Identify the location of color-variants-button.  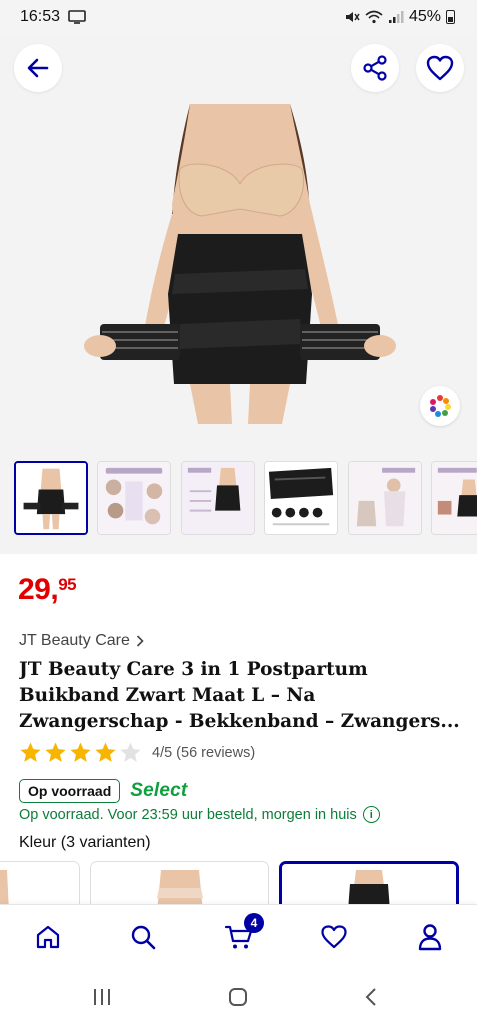
(440, 406).